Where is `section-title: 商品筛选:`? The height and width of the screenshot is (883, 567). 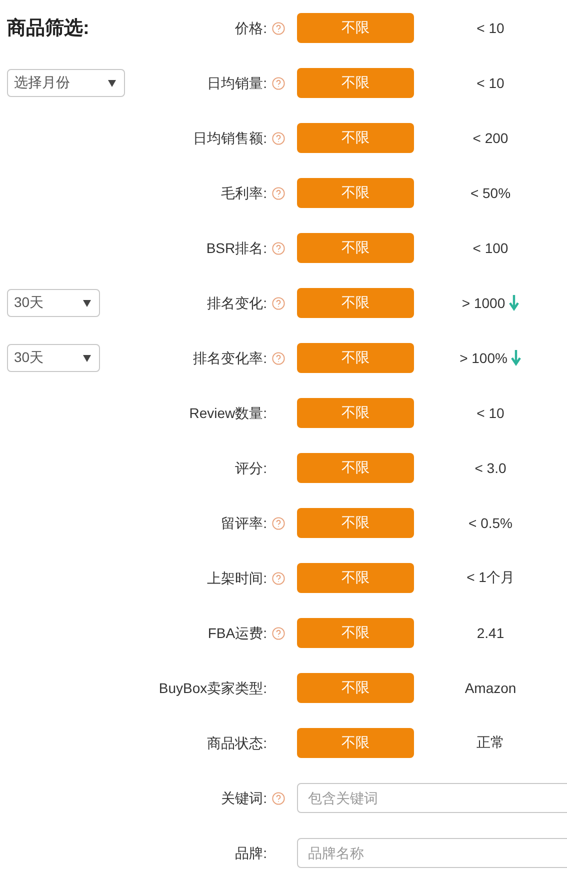
section-title: 商品筛选: is located at coordinates (48, 28).